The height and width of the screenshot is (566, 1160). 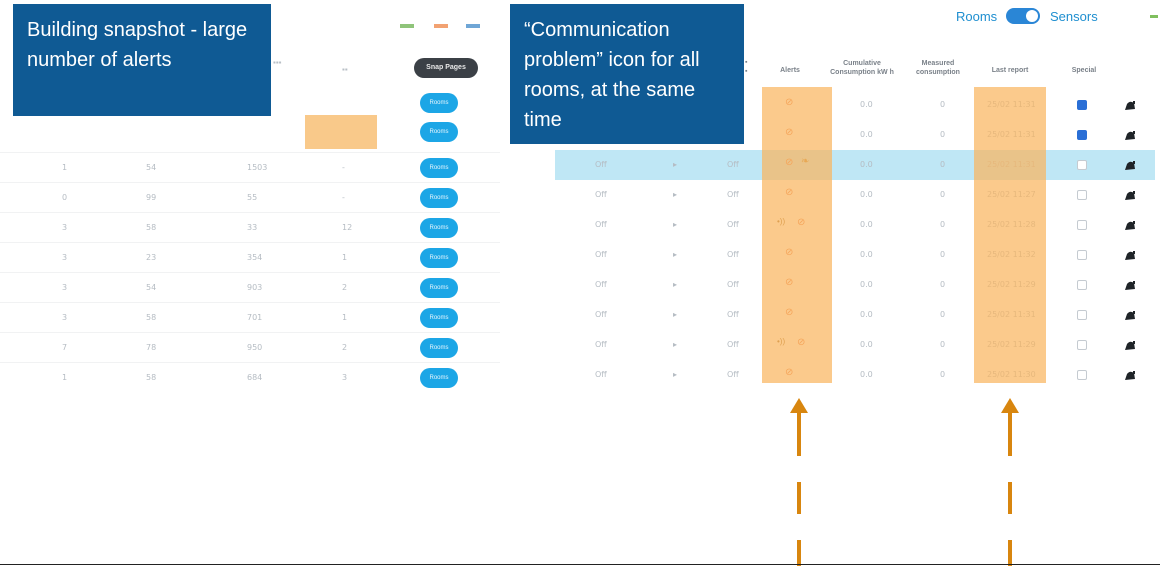 I want to click on right-table-row: Off▸Off0.0025/02 11:29⊘•)), so click(x=855, y=345).